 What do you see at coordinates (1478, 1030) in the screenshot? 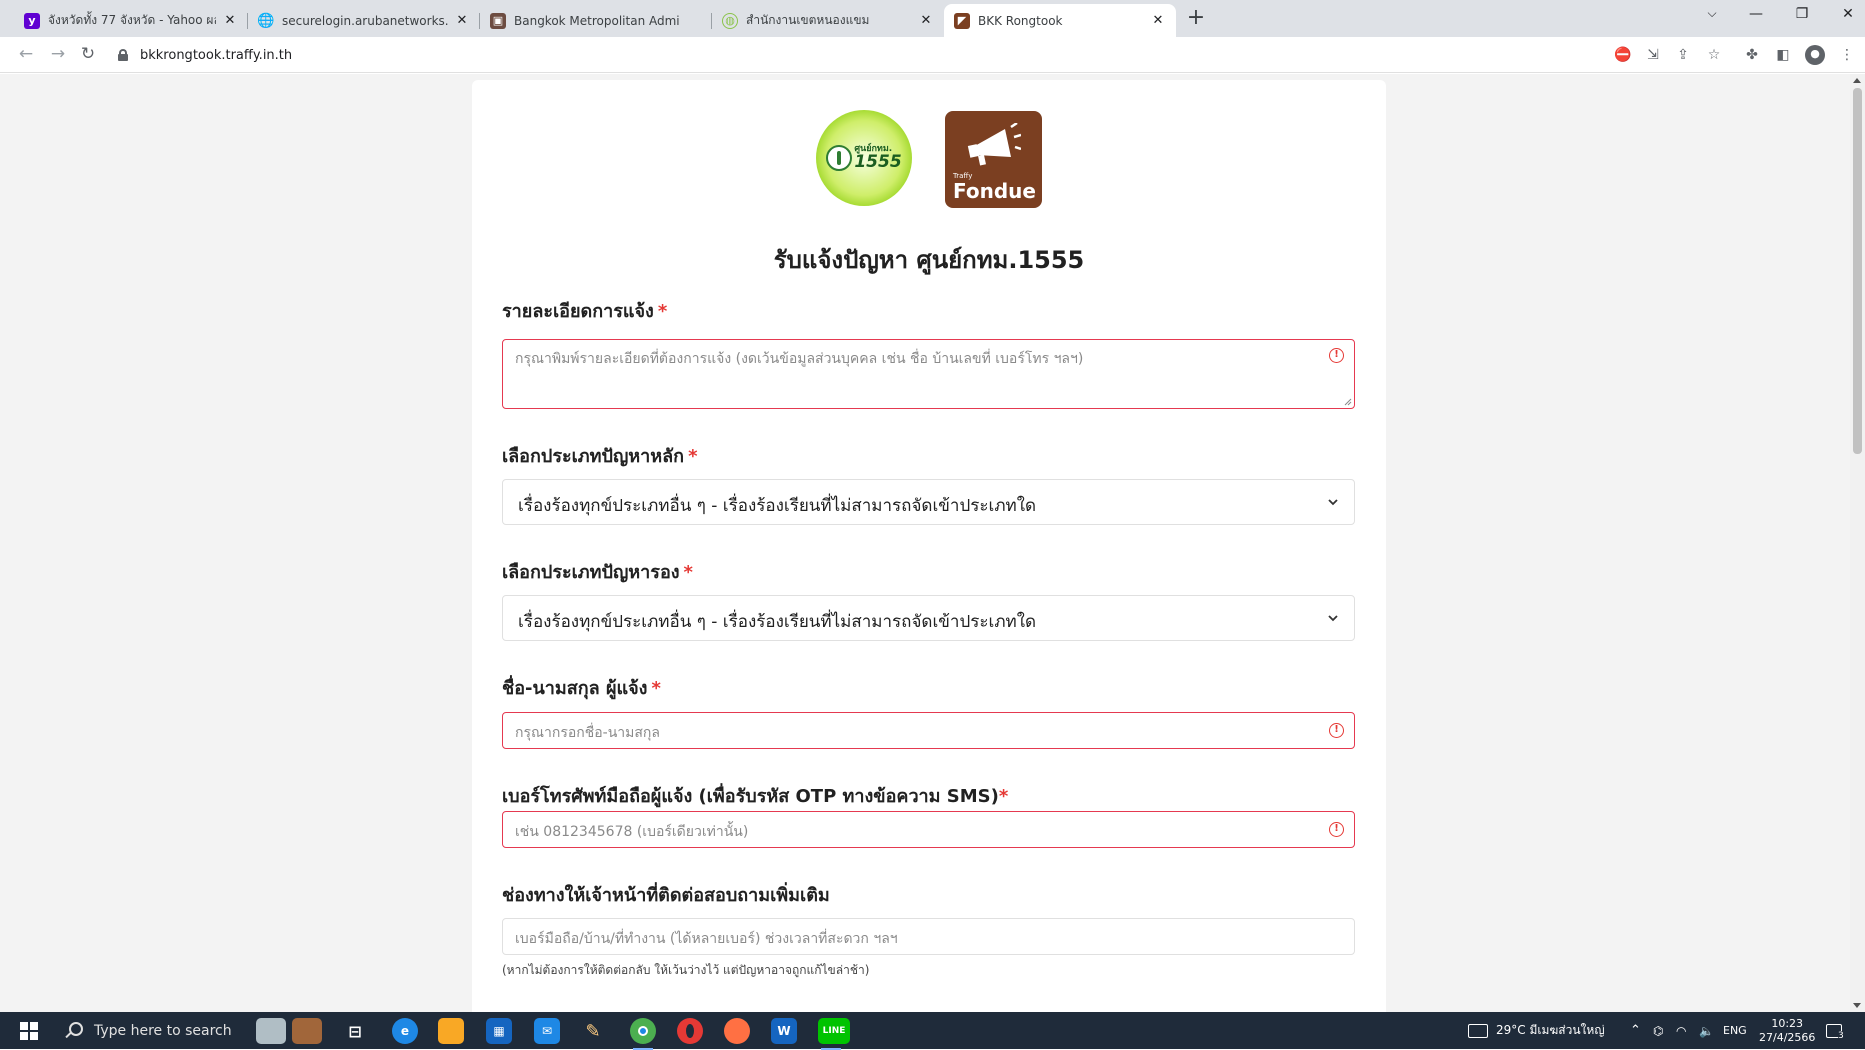
I see `news-widget-icon` at bounding box center [1478, 1030].